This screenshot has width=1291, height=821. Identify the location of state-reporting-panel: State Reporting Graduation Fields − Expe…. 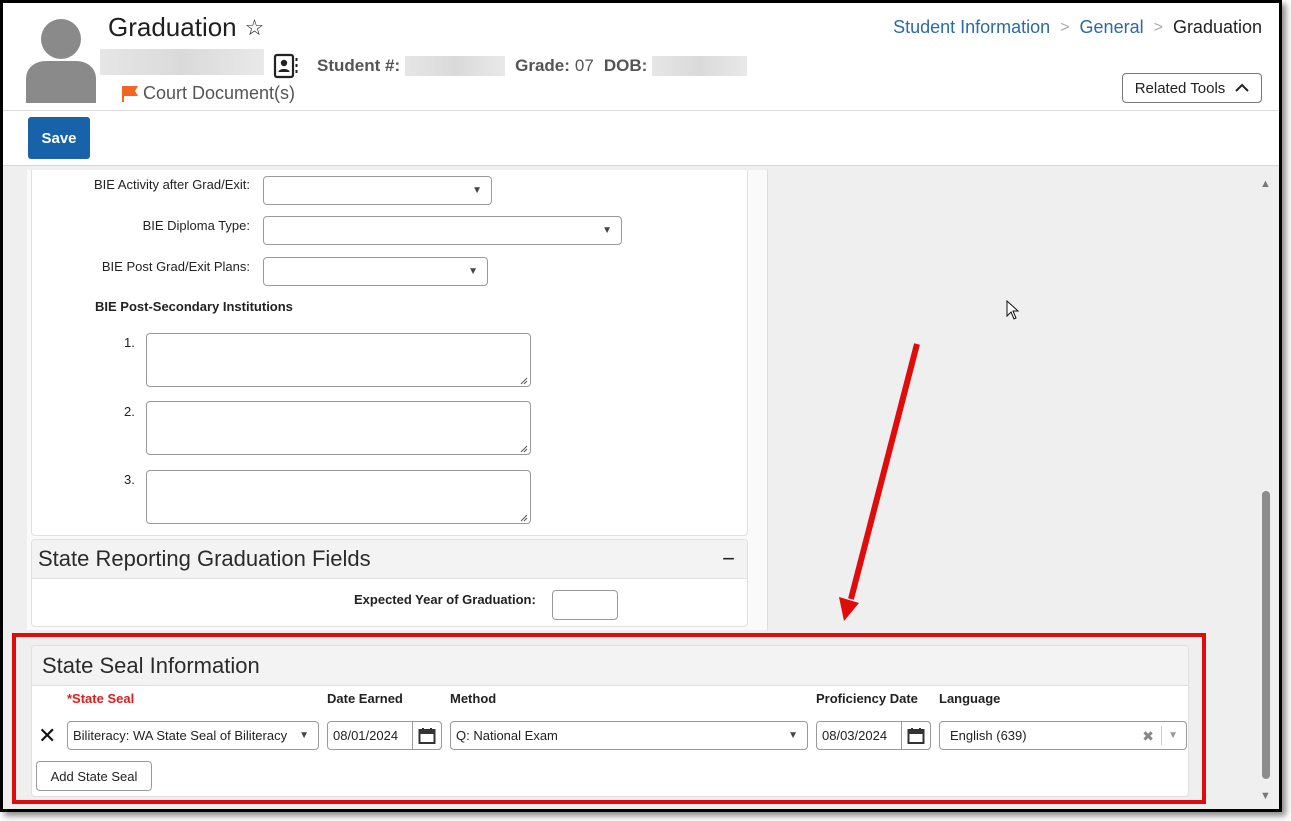
(389, 583).